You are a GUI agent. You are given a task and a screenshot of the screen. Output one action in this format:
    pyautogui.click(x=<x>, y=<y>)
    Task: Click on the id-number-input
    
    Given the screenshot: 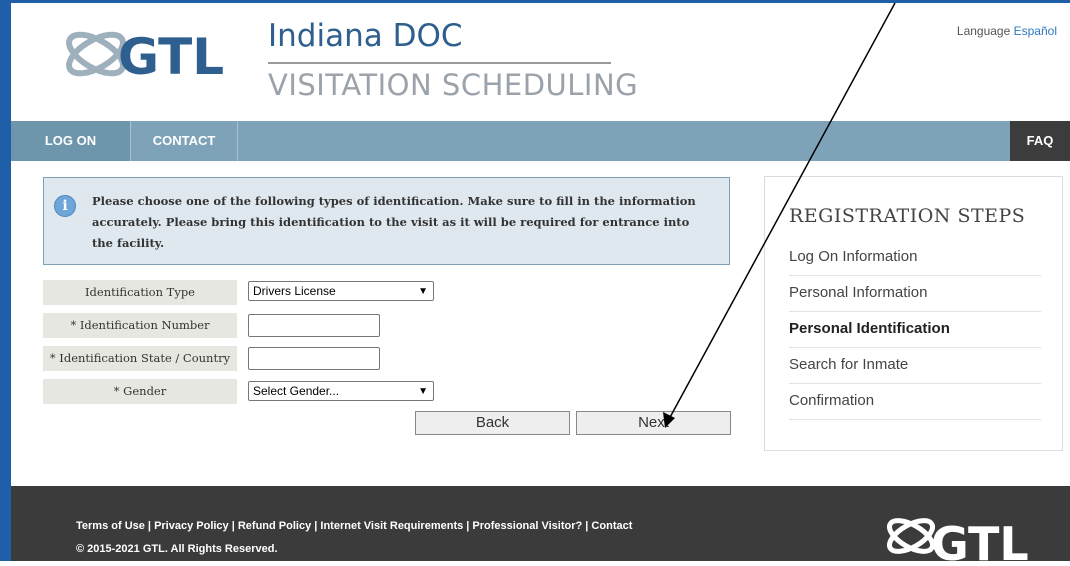 What is the action you would take?
    pyautogui.click(x=314, y=325)
    